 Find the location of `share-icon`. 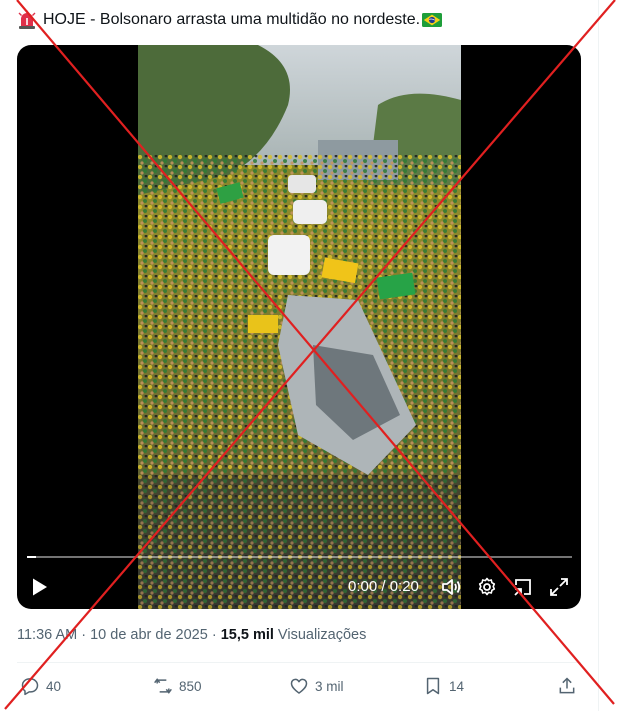

share-icon is located at coordinates (567, 685).